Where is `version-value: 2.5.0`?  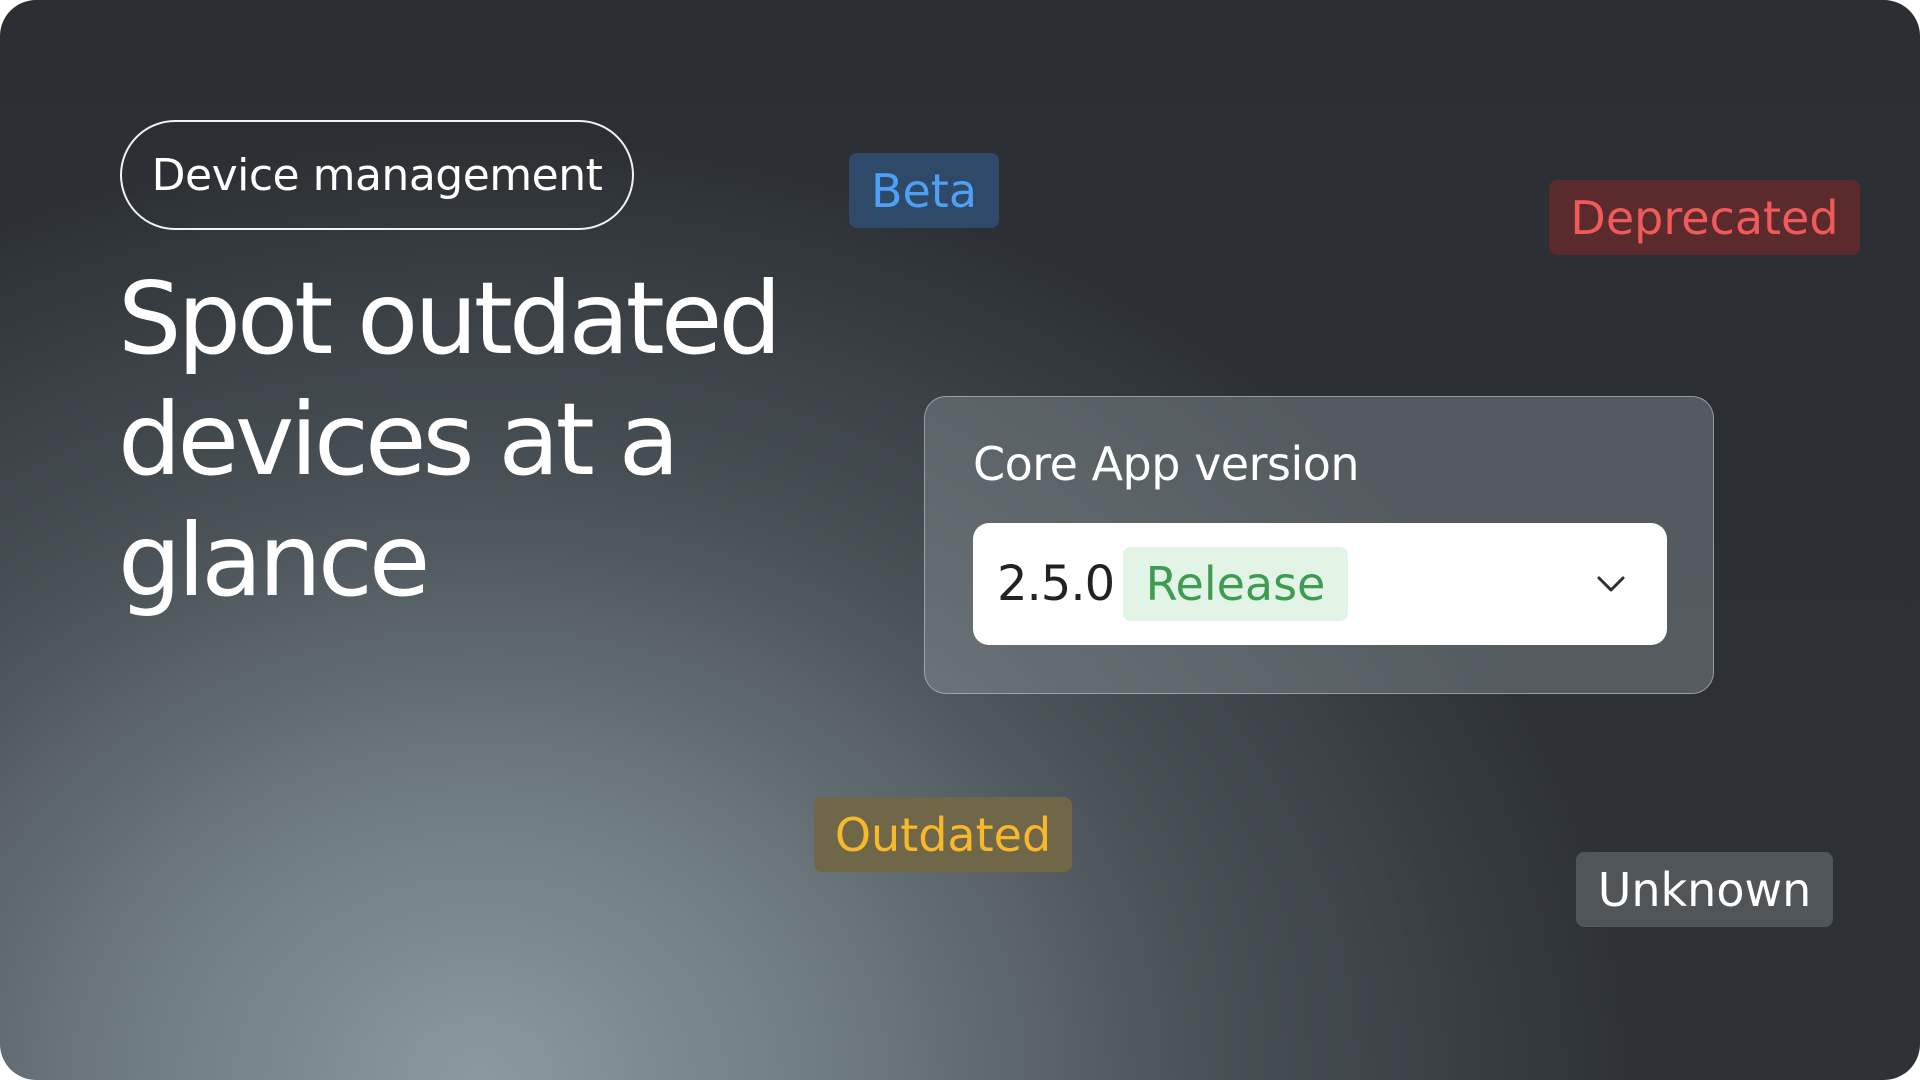 version-value: 2.5.0 is located at coordinates (1056, 584).